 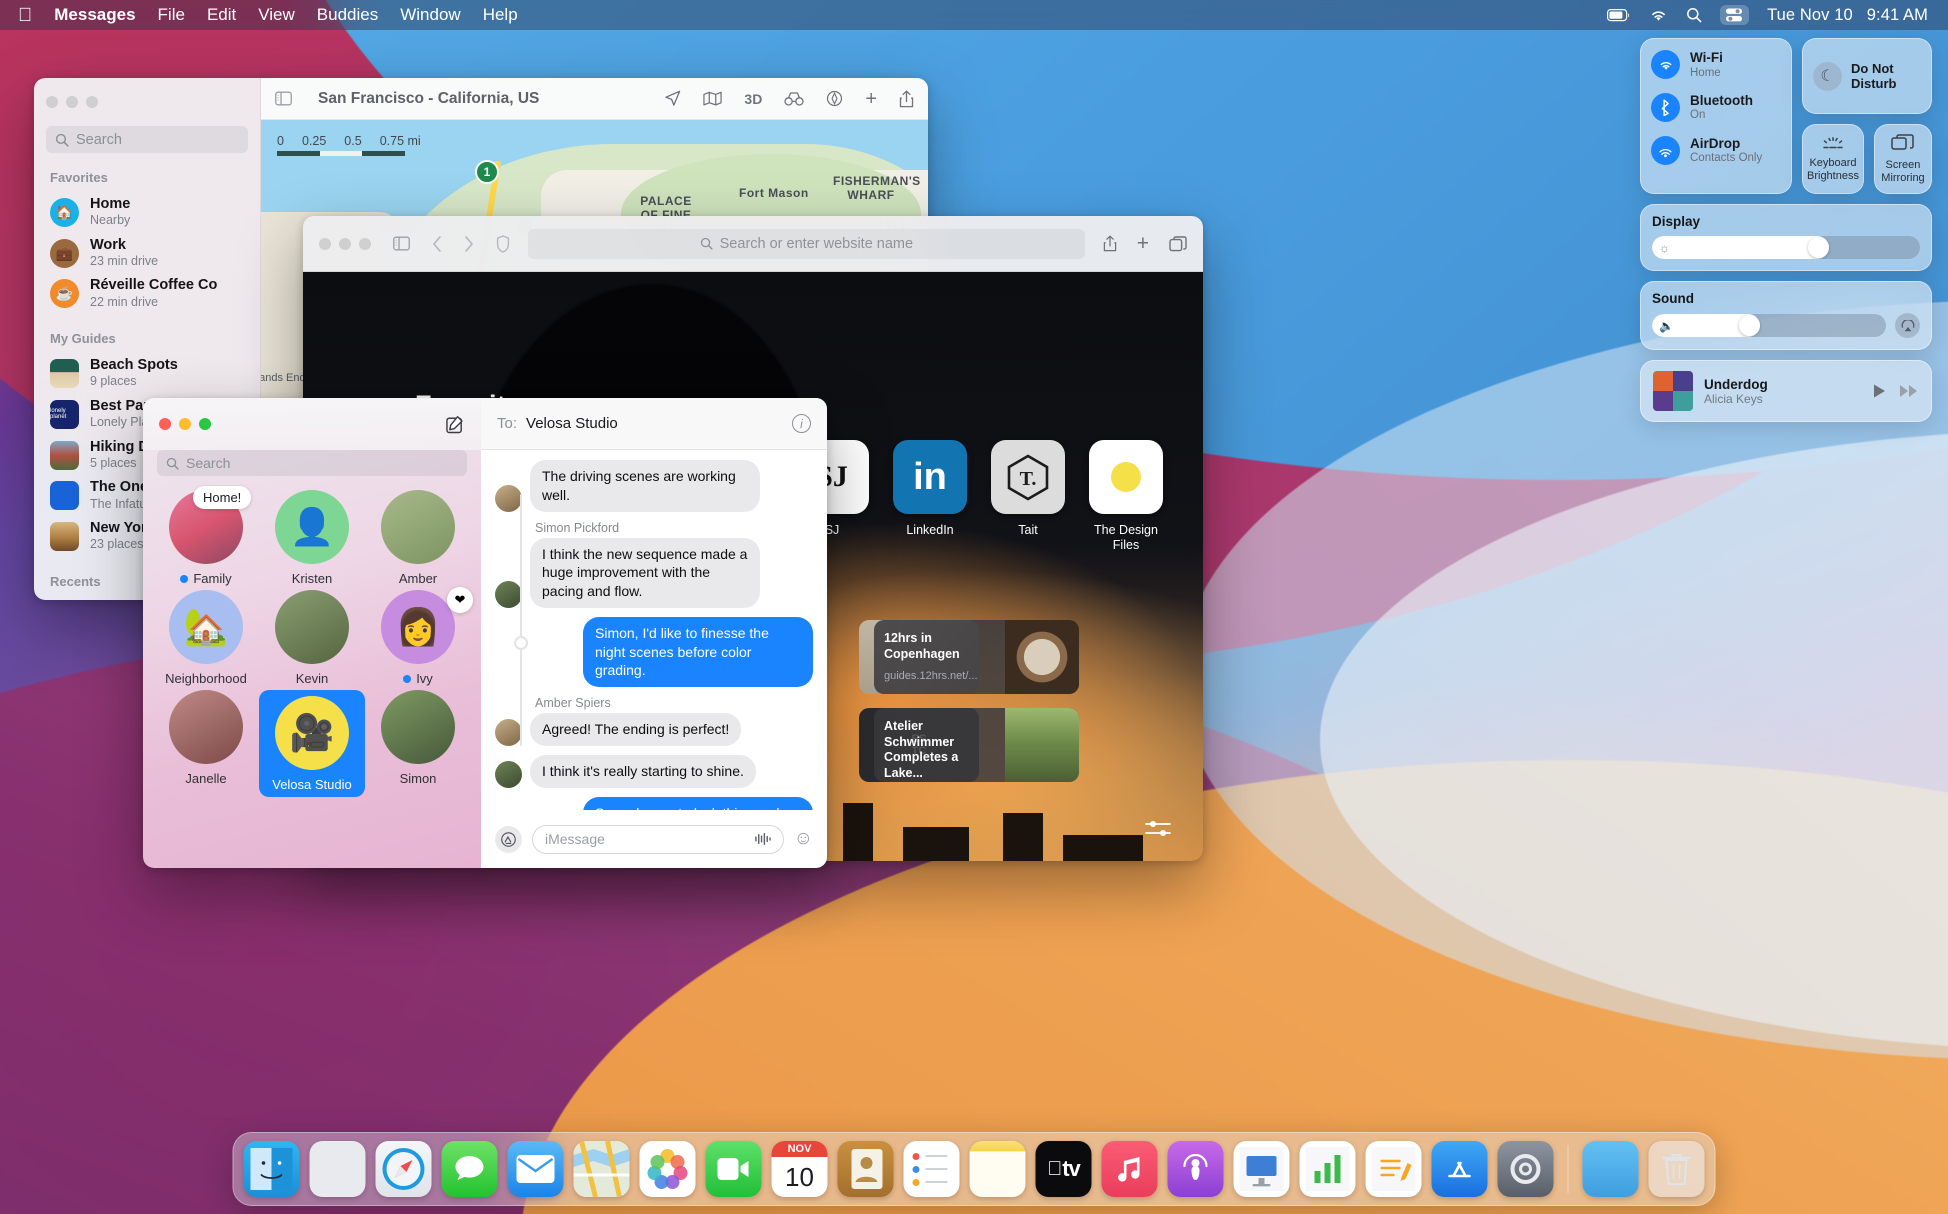 What do you see at coordinates (1735, 15) in the screenshot?
I see `control-center-icon` at bounding box center [1735, 15].